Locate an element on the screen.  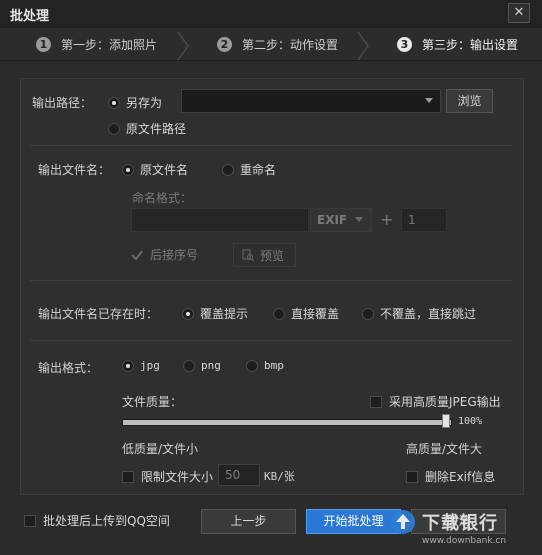
output-name-label: 输出文件名： is located at coordinates (74, 170).